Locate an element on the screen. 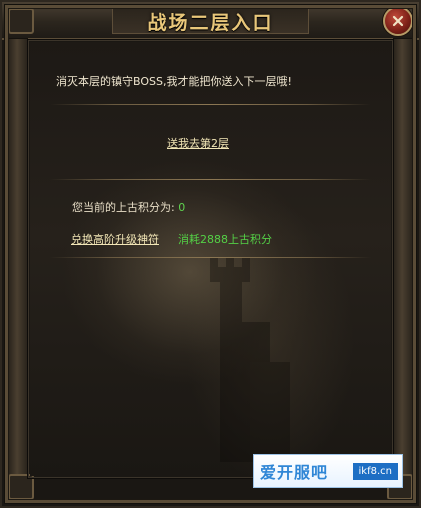  ancient-points-label: 您当前的上古积分为: is located at coordinates (123, 207).